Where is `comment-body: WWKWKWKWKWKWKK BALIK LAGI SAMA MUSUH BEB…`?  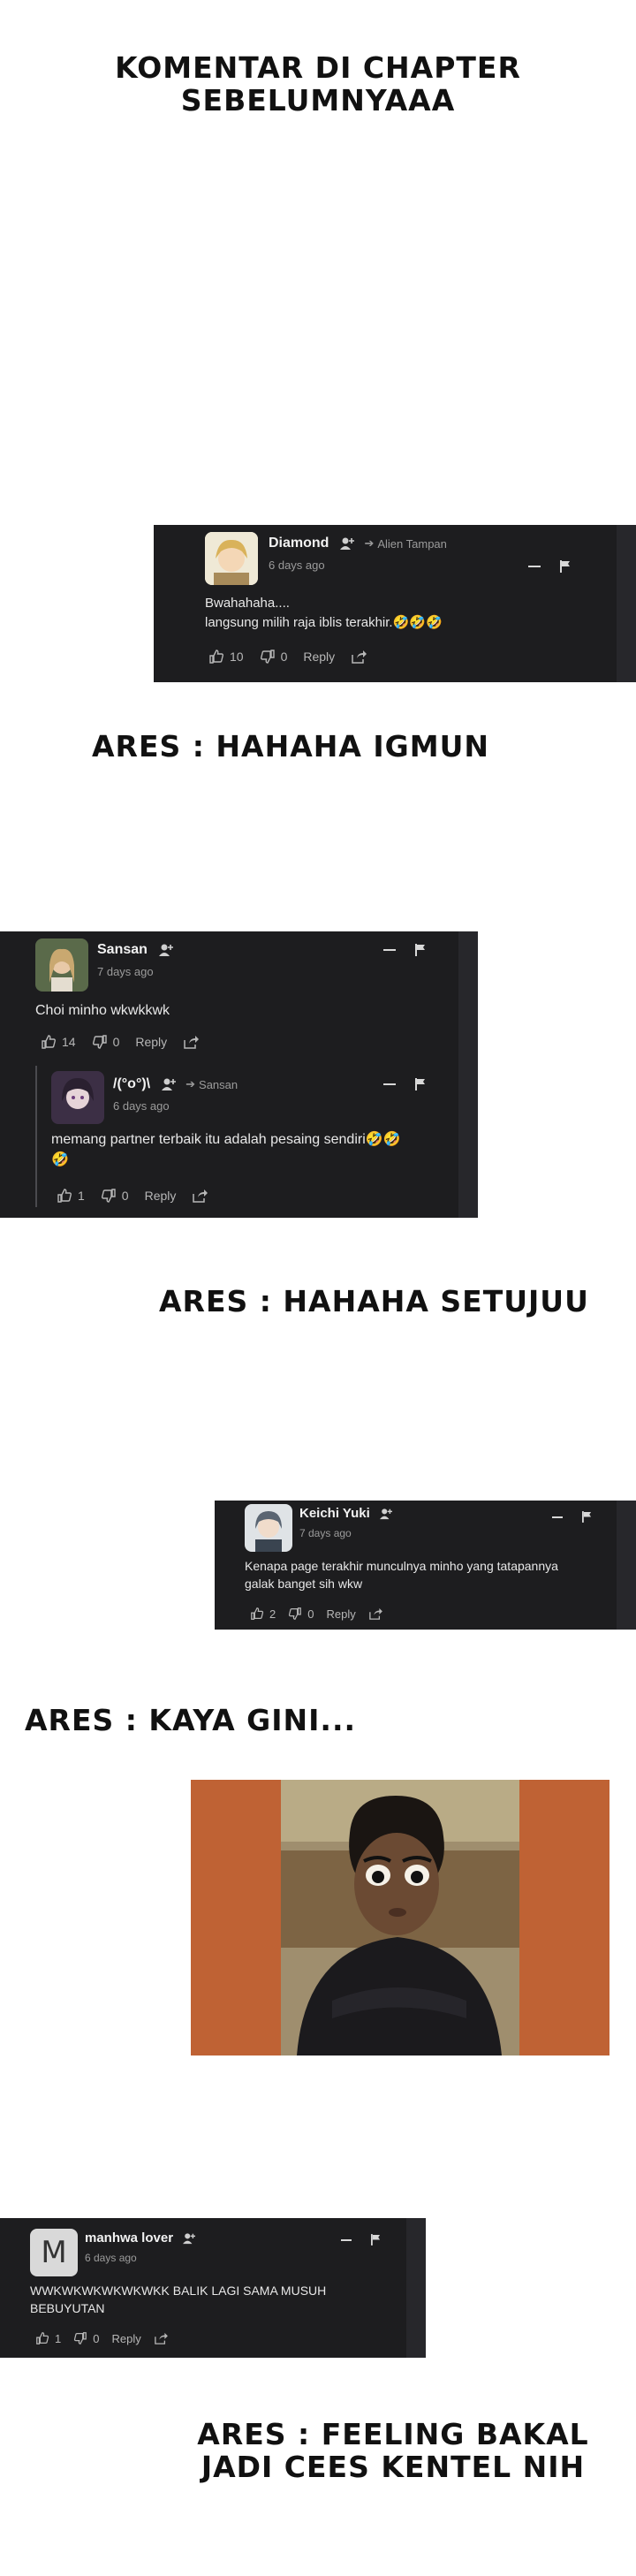
comment-body: WWKWKWKWKWKWKK BALIK LAGI SAMA MUSUH BEB… is located at coordinates (178, 2300).